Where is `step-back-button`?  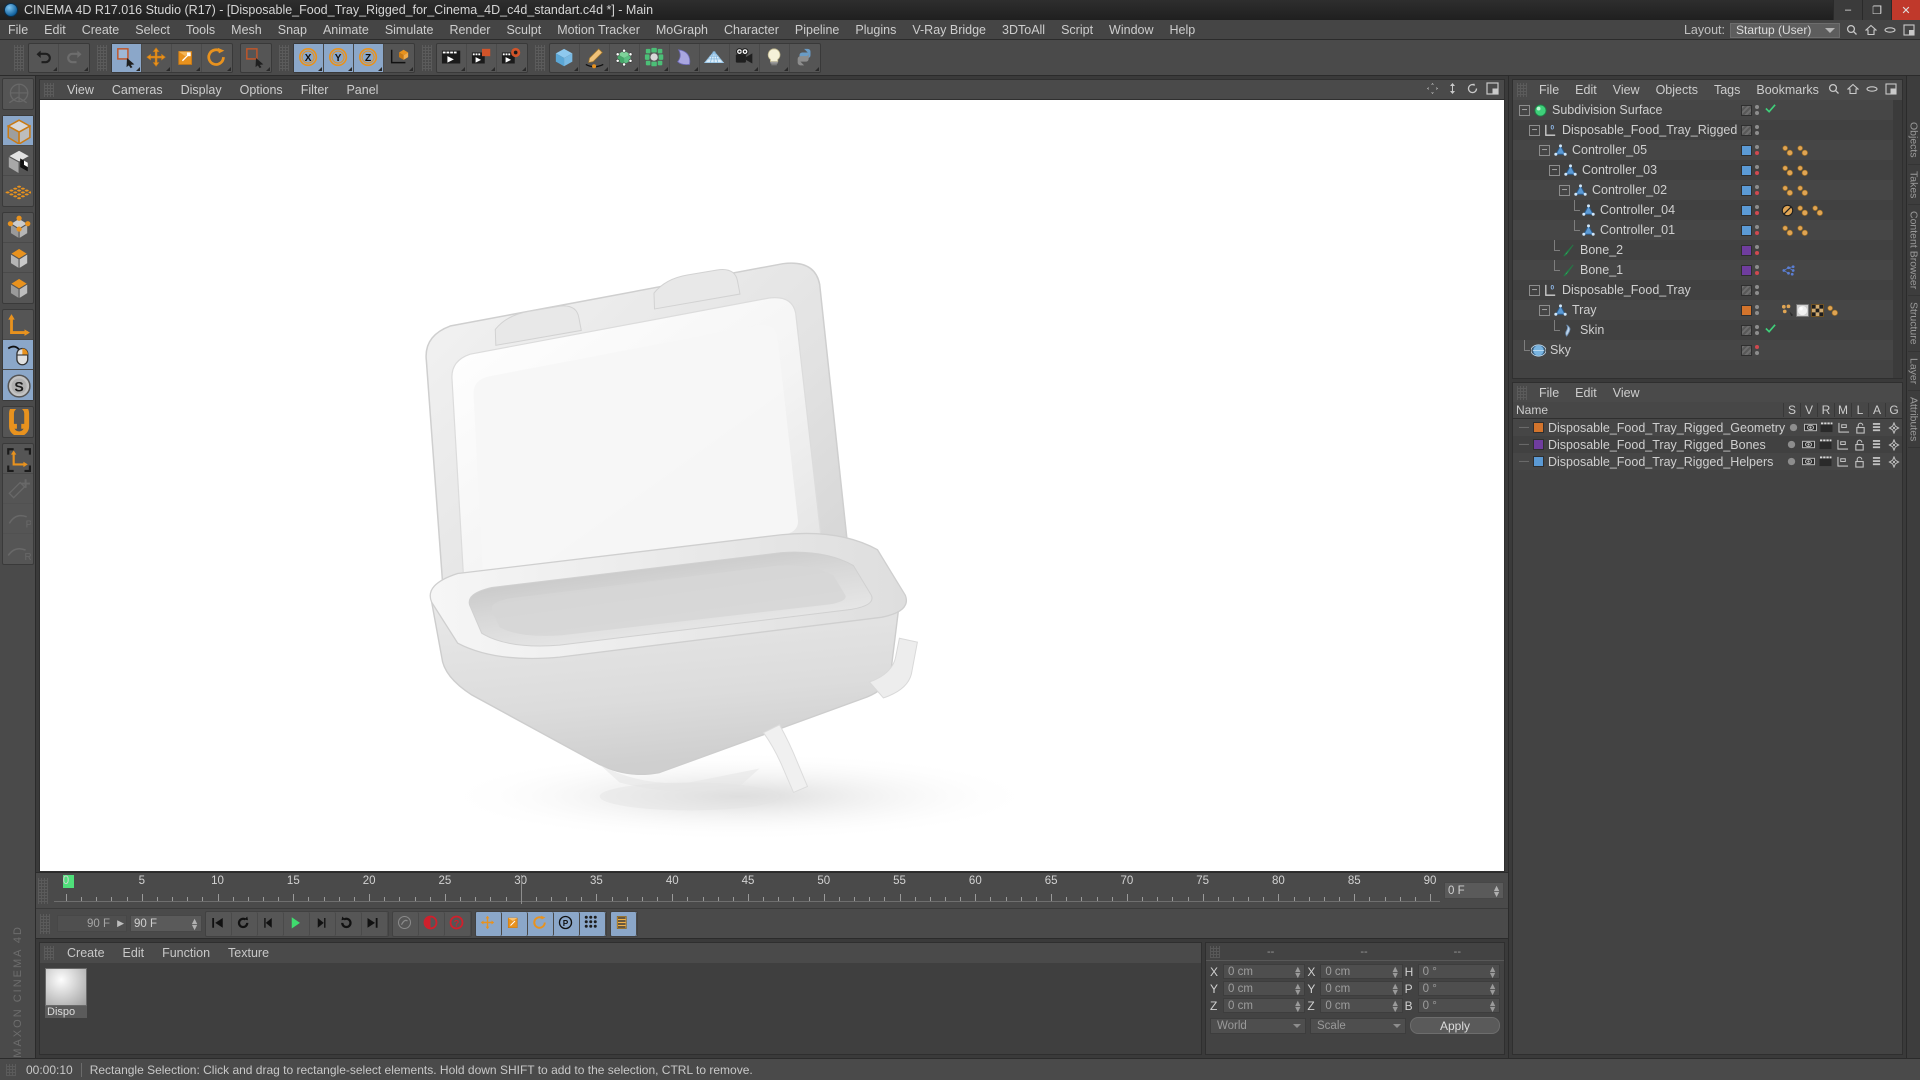 step-back-button is located at coordinates (271, 923).